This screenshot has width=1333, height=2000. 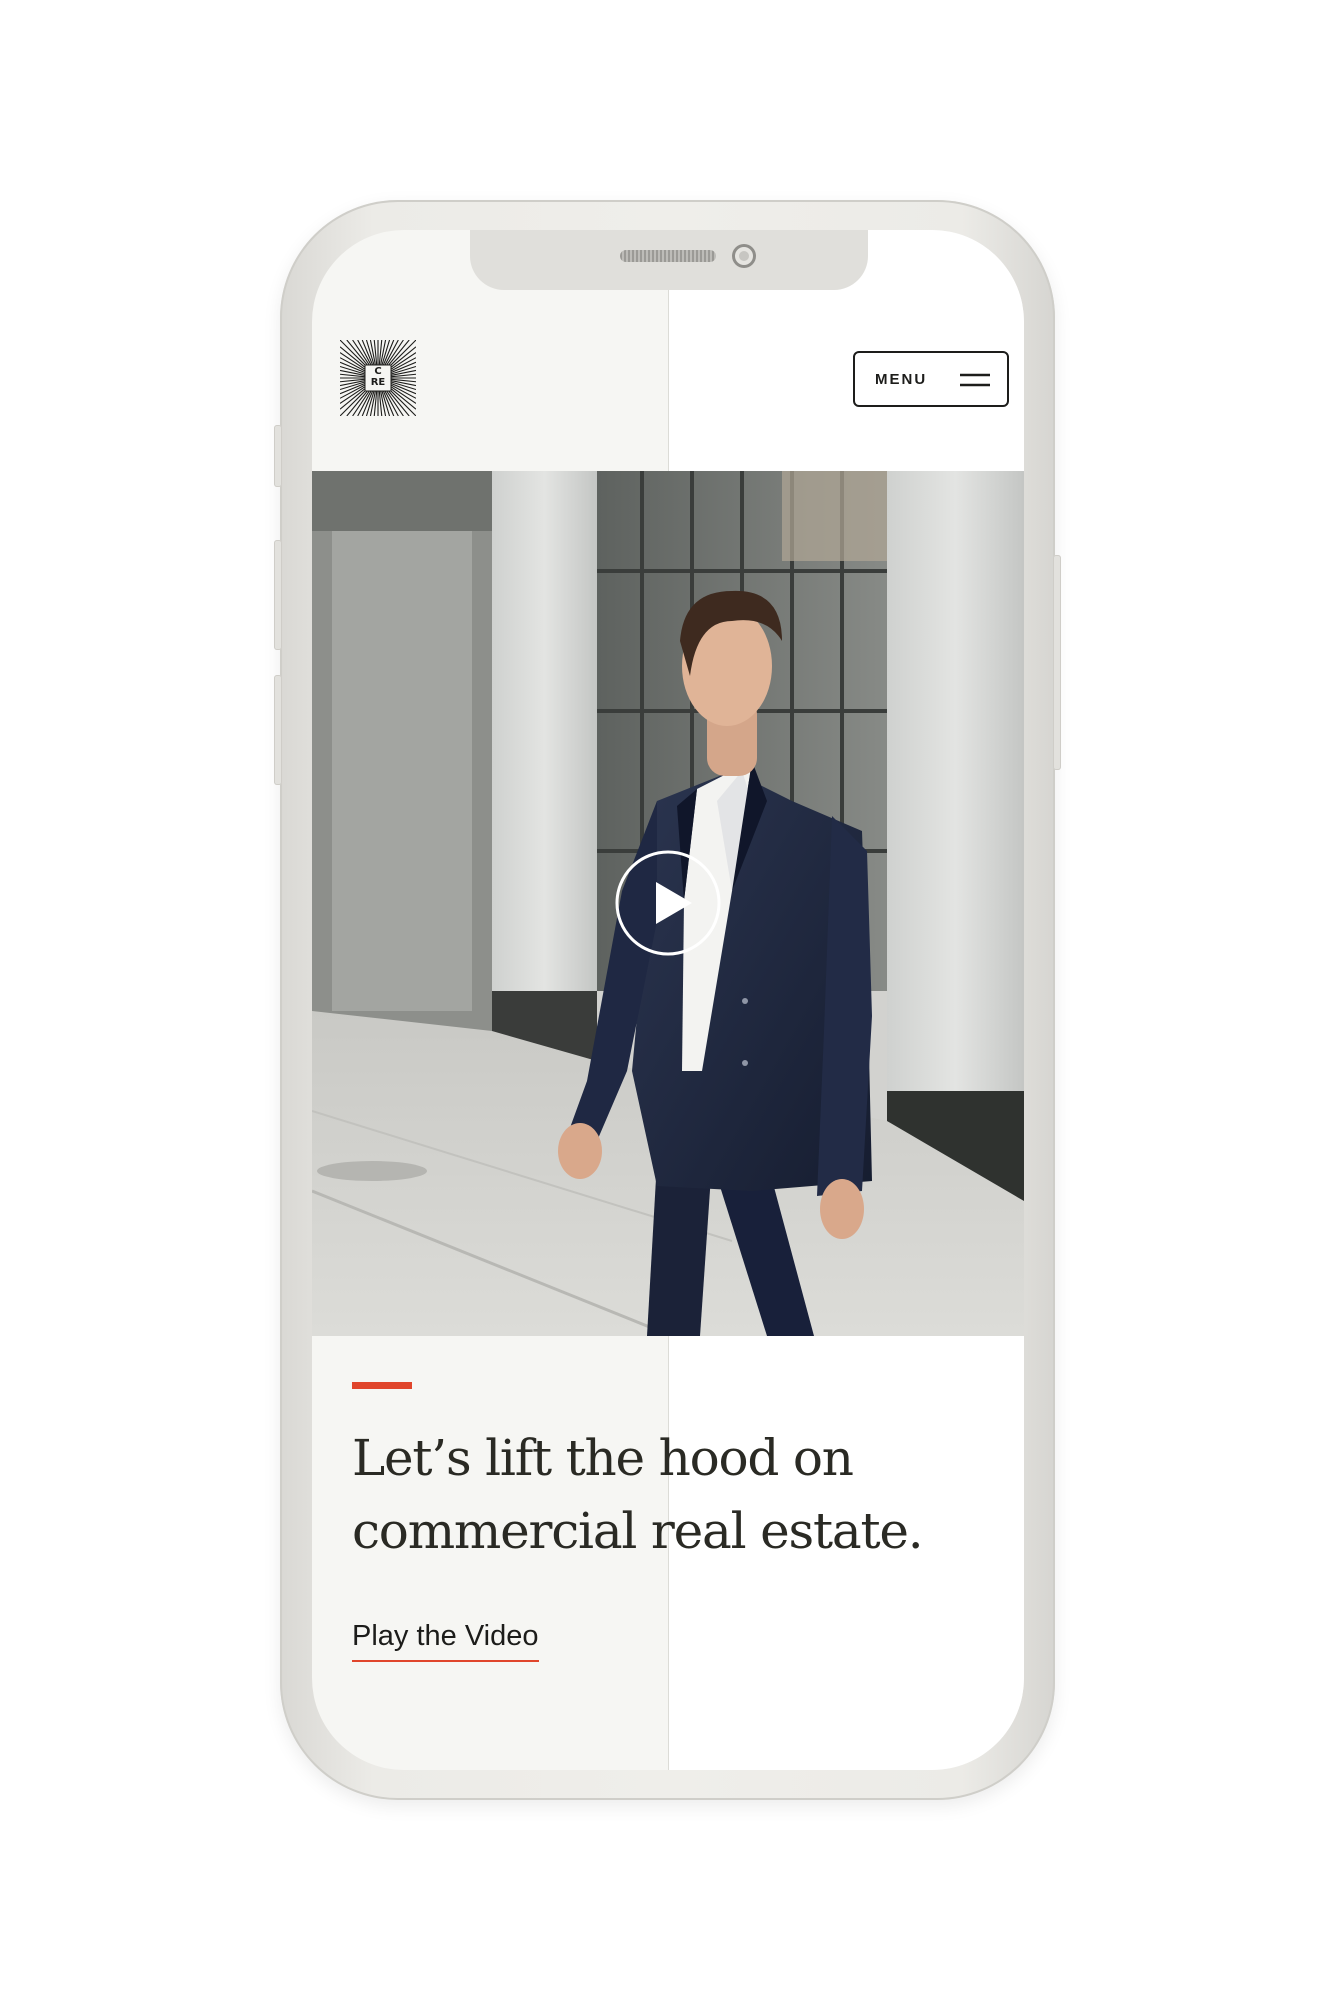 I want to click on site-logo: C RE, so click(x=378, y=378).